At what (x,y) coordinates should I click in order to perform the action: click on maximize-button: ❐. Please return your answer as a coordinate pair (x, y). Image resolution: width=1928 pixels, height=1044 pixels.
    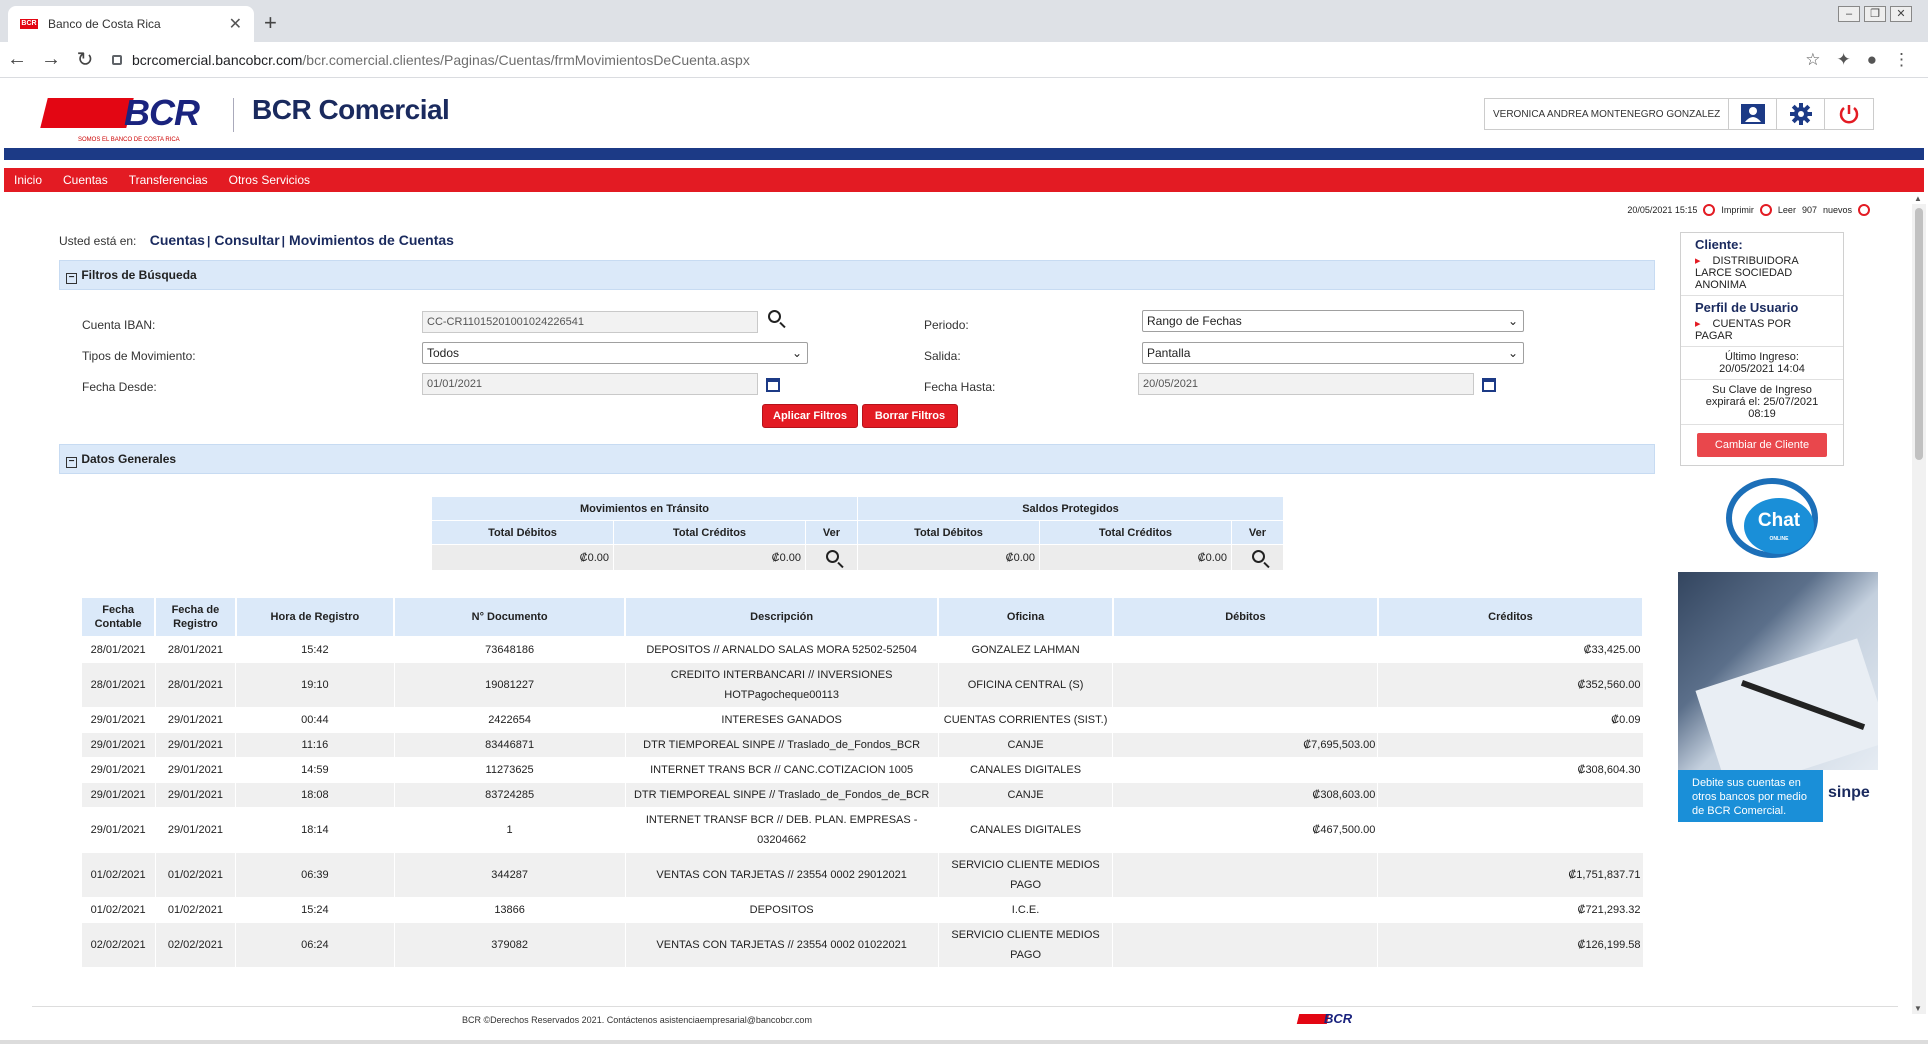
    Looking at the image, I should click on (1875, 14).